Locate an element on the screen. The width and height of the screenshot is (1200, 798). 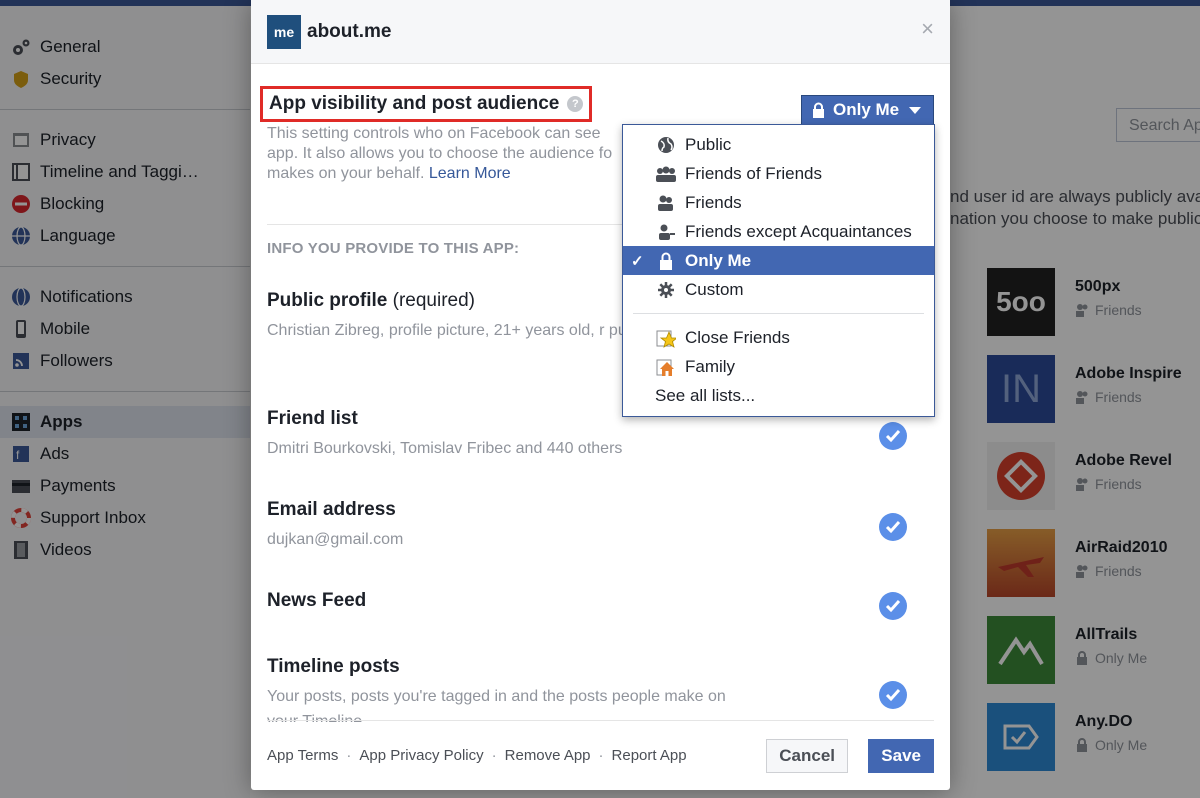
star-icon is located at coordinates (666, 338).